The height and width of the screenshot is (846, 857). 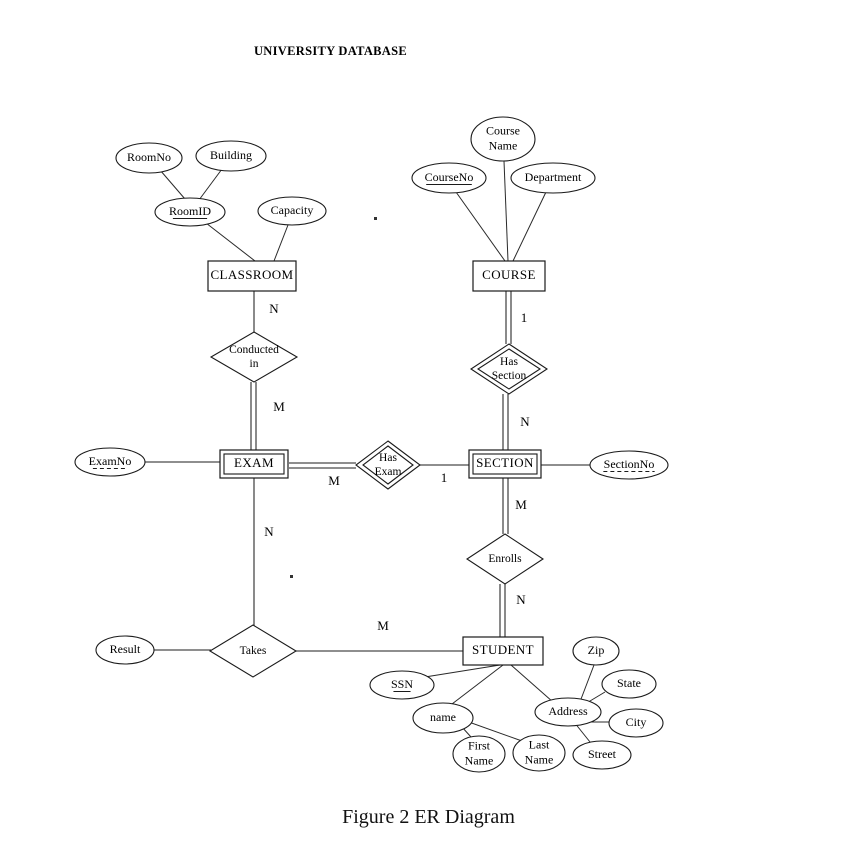 I want to click on line-department-course, so click(x=529, y=226).